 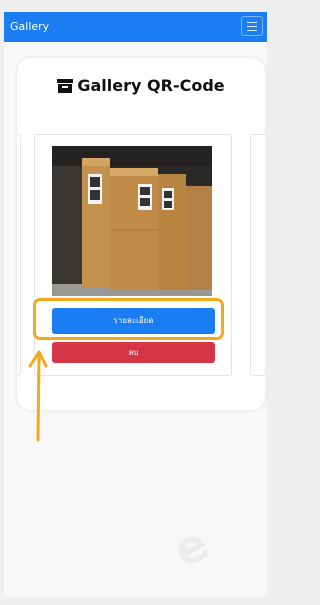 I want to click on page-title-text: Gallery QR-Code, so click(x=151, y=85).